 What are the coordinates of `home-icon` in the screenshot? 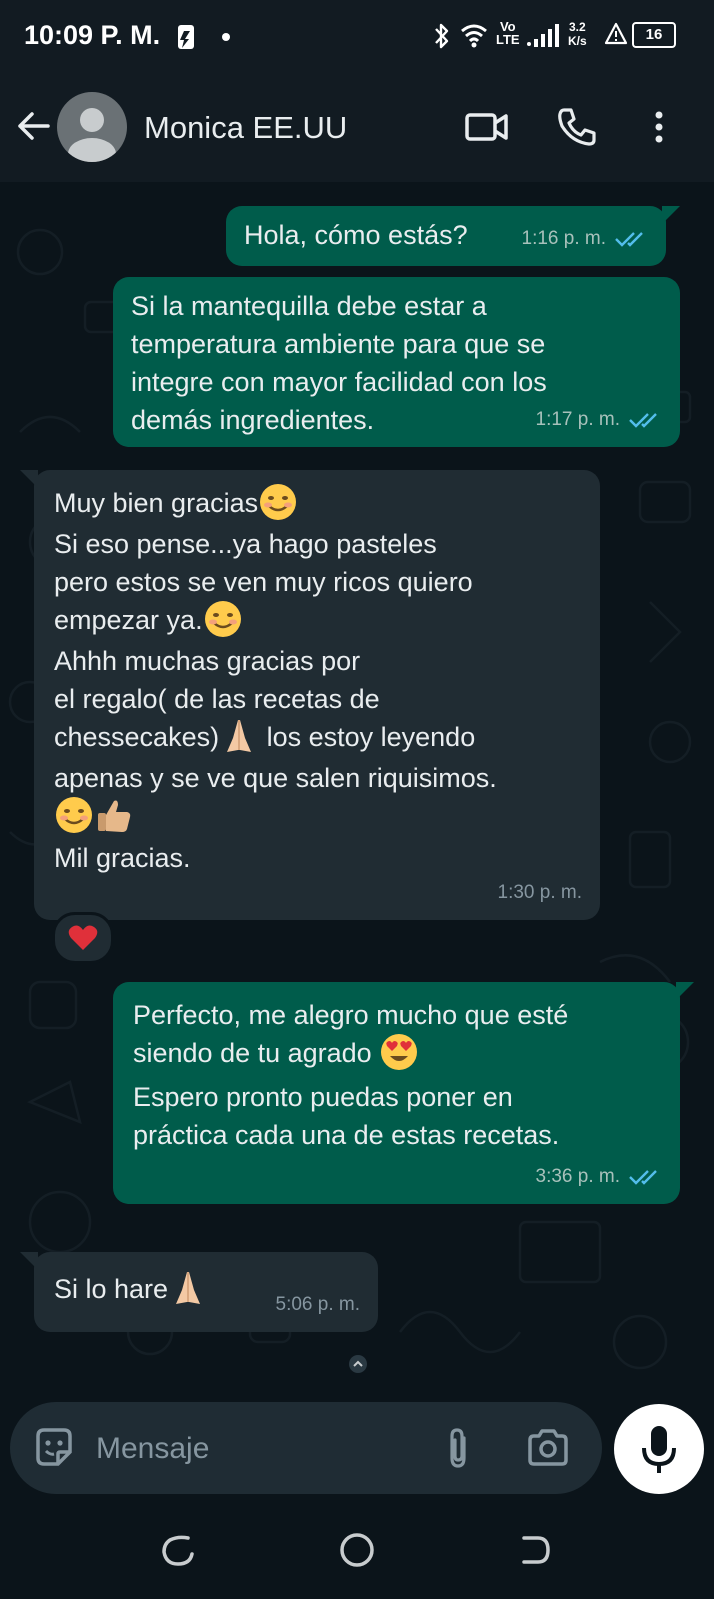 It's located at (357, 1550).